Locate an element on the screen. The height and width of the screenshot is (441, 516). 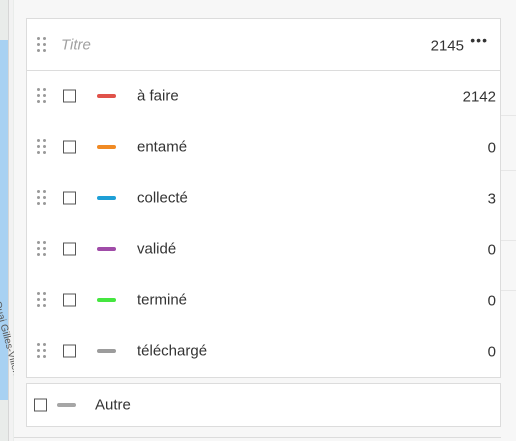
legend-item: validé 0 is located at coordinates (263, 249).